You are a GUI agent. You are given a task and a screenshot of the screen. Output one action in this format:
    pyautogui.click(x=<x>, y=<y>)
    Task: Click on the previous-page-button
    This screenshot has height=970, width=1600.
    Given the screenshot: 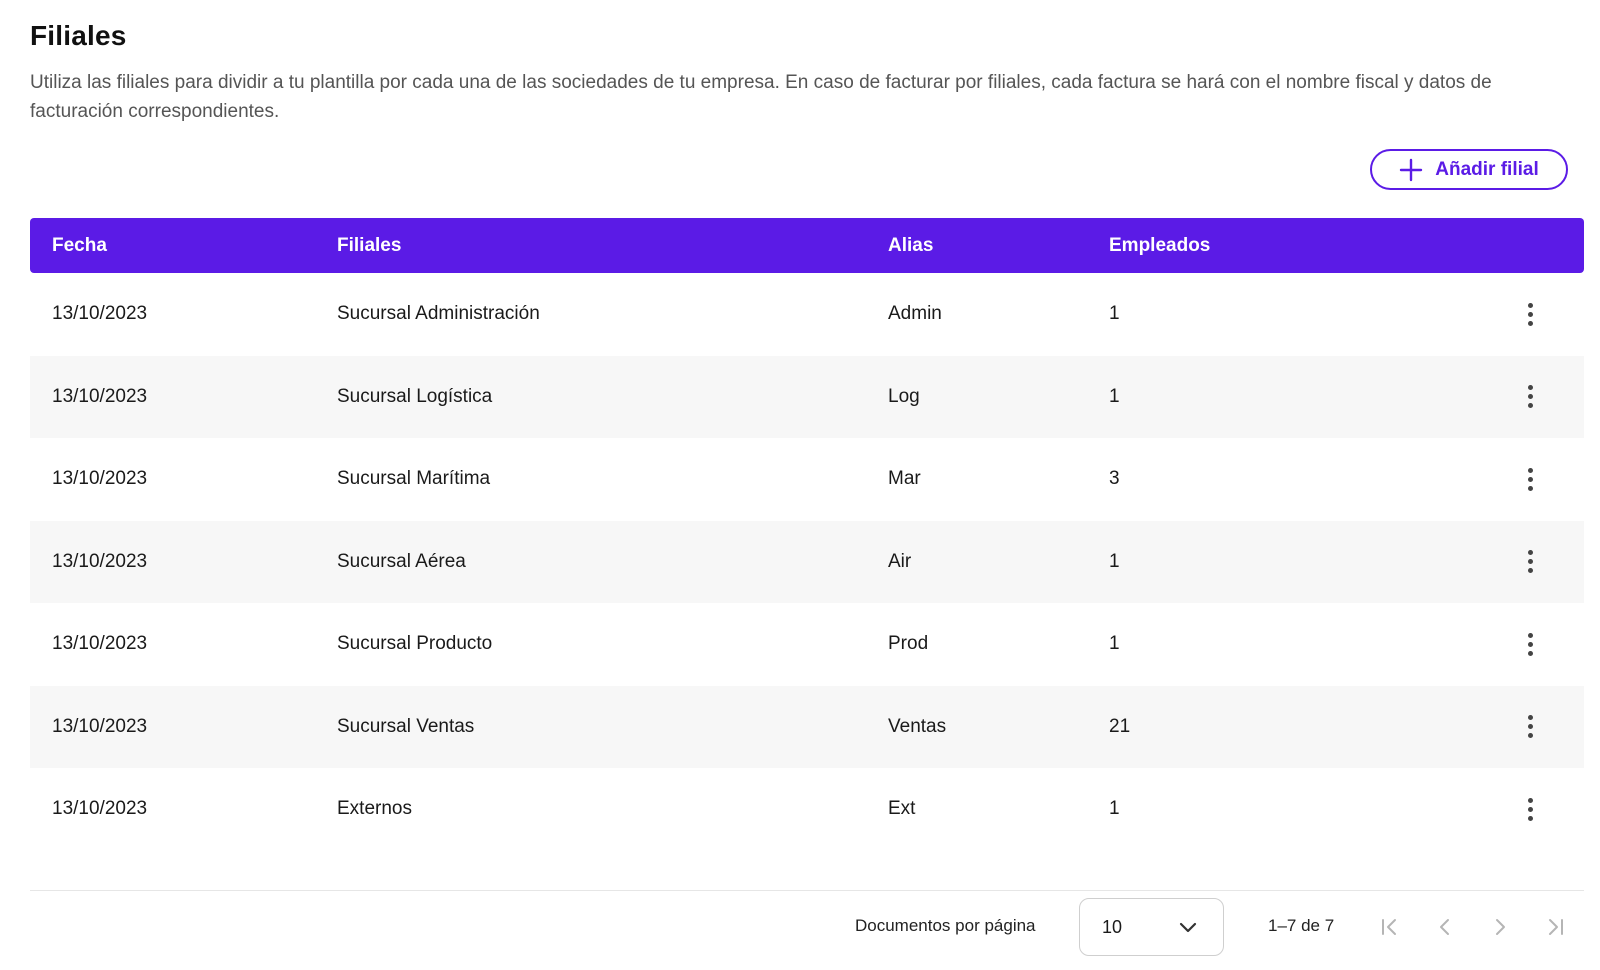 What is the action you would take?
    pyautogui.click(x=1445, y=927)
    